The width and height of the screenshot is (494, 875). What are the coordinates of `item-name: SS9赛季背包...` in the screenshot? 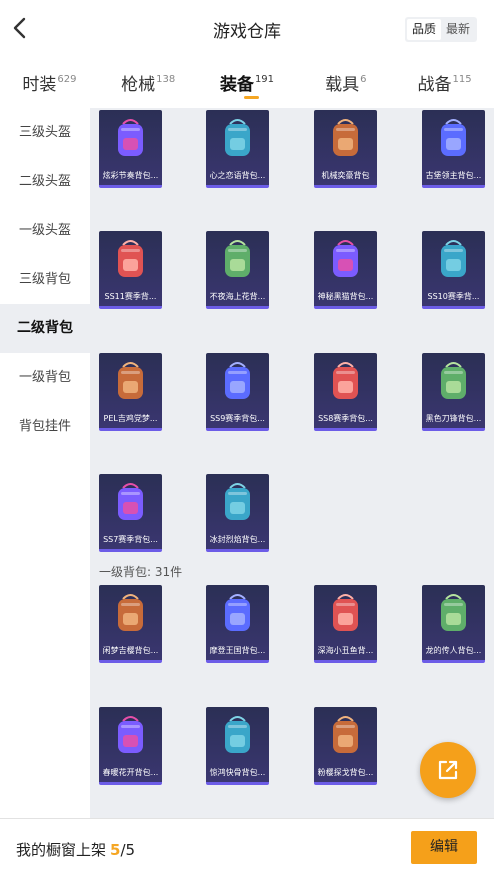 It's located at (237, 418).